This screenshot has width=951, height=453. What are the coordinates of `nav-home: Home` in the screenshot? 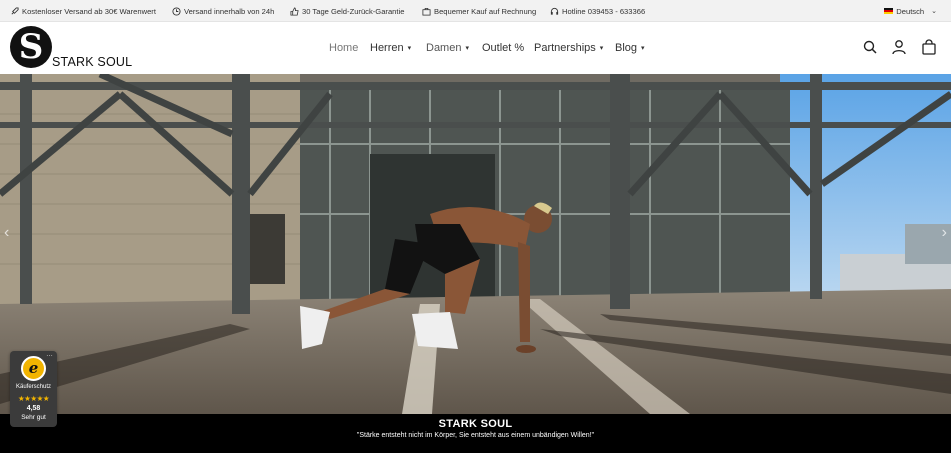 It's located at (343, 48).